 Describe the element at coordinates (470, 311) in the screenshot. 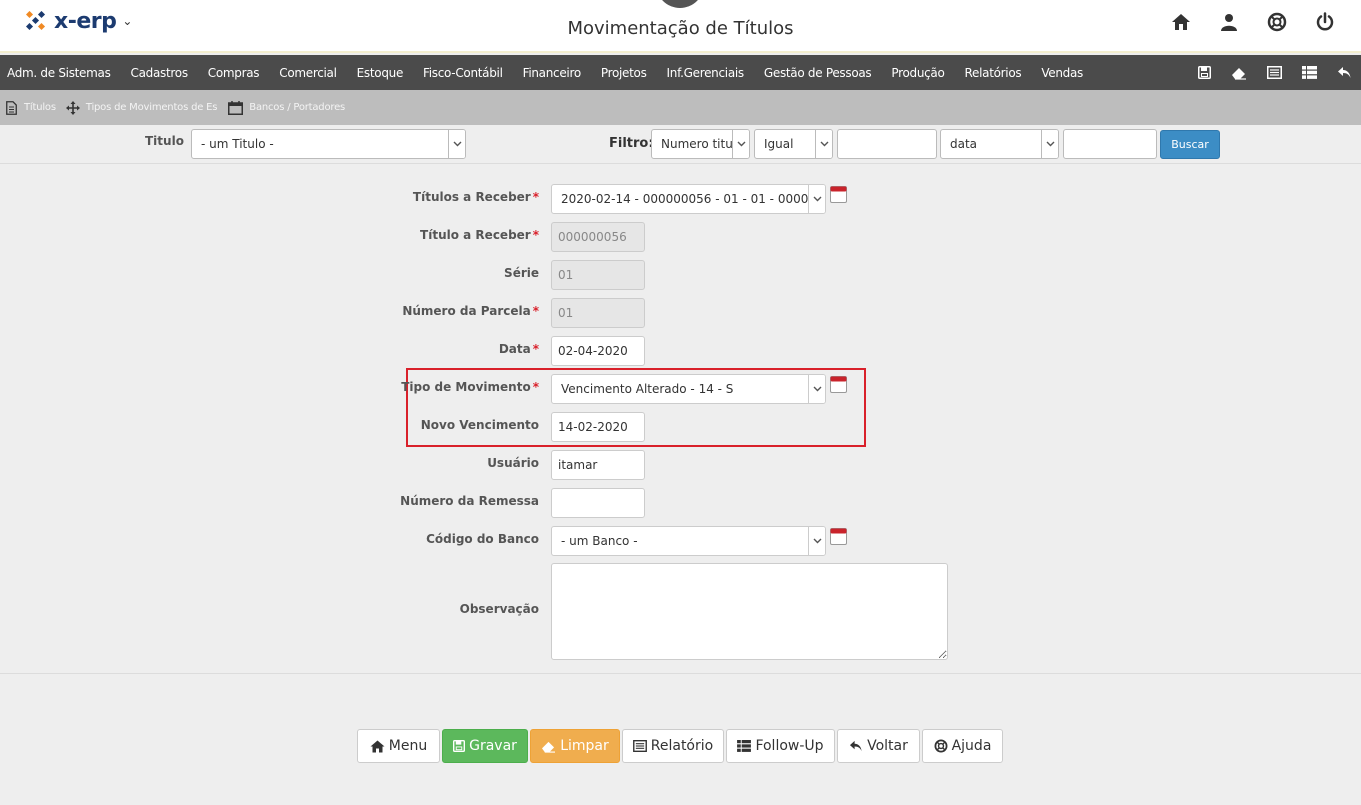

I see `parcela-label: Número da Parcela *` at that location.